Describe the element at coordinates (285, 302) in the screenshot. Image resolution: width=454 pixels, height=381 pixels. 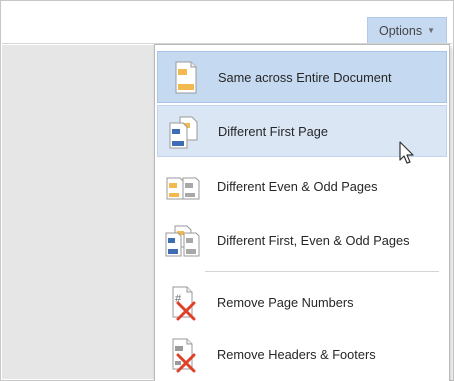
I see `menu-item-label: Remove Page Numbers` at that location.